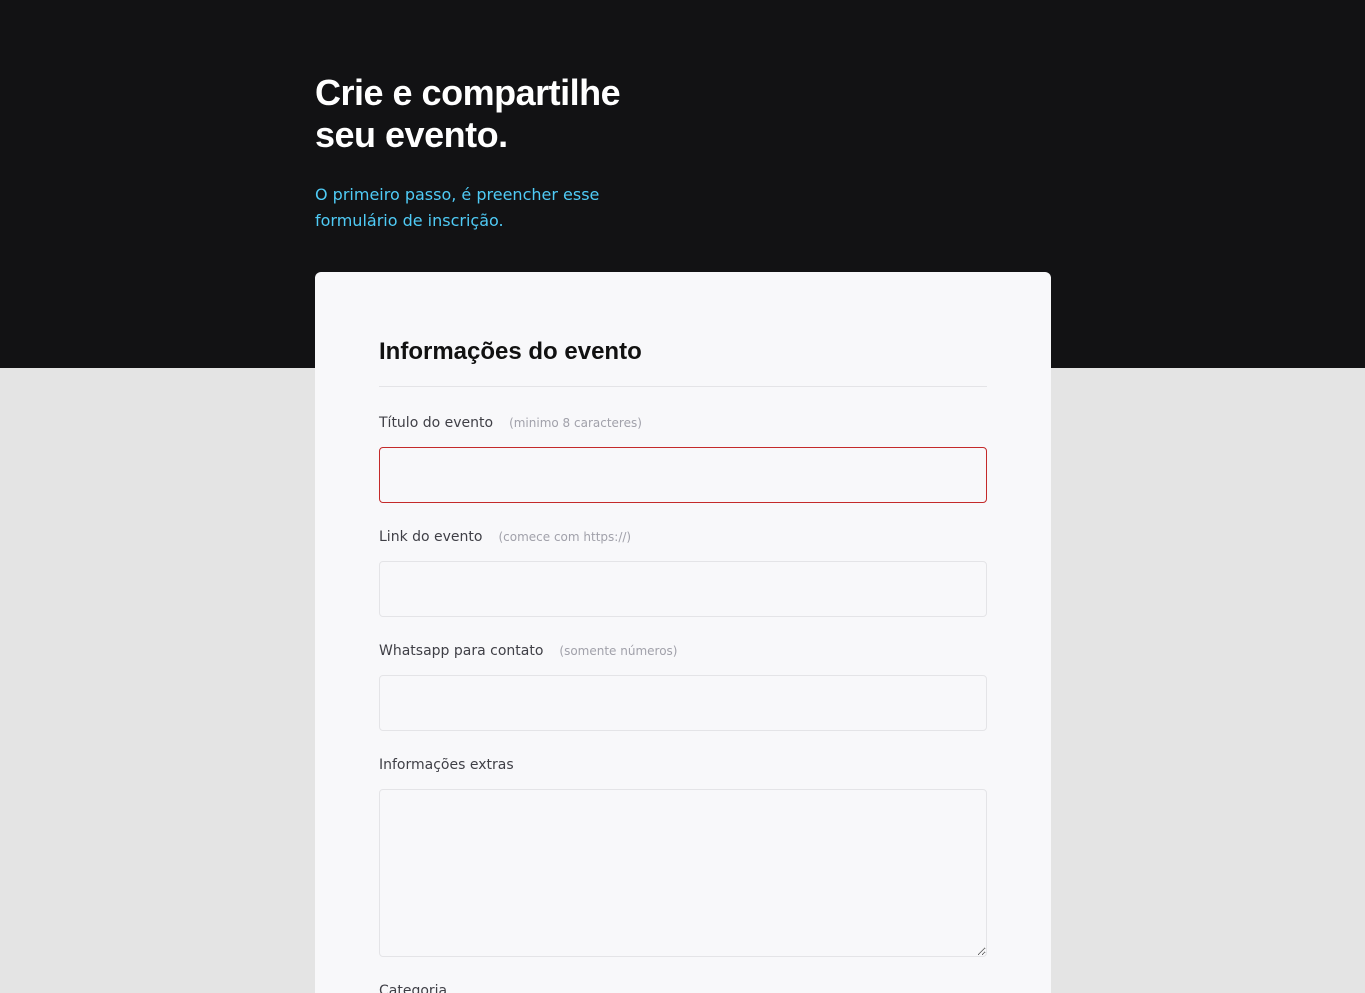 The width and height of the screenshot is (1365, 993). I want to click on label-row: Whatsapp para contato (somente números), so click(683, 653).